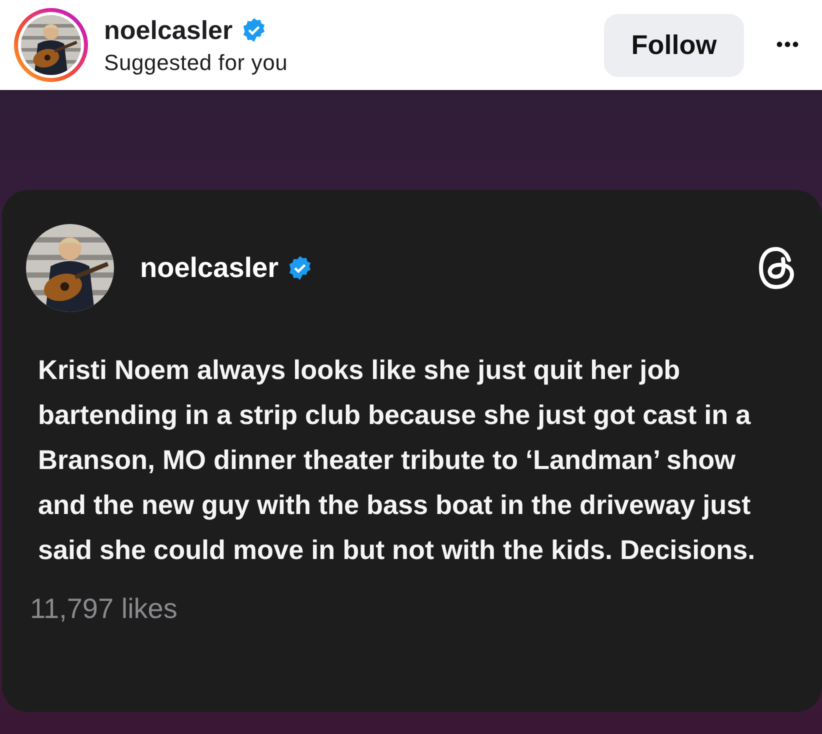 The height and width of the screenshot is (734, 822). Describe the element at coordinates (209, 268) in the screenshot. I see `post-username: noelcasler` at that location.